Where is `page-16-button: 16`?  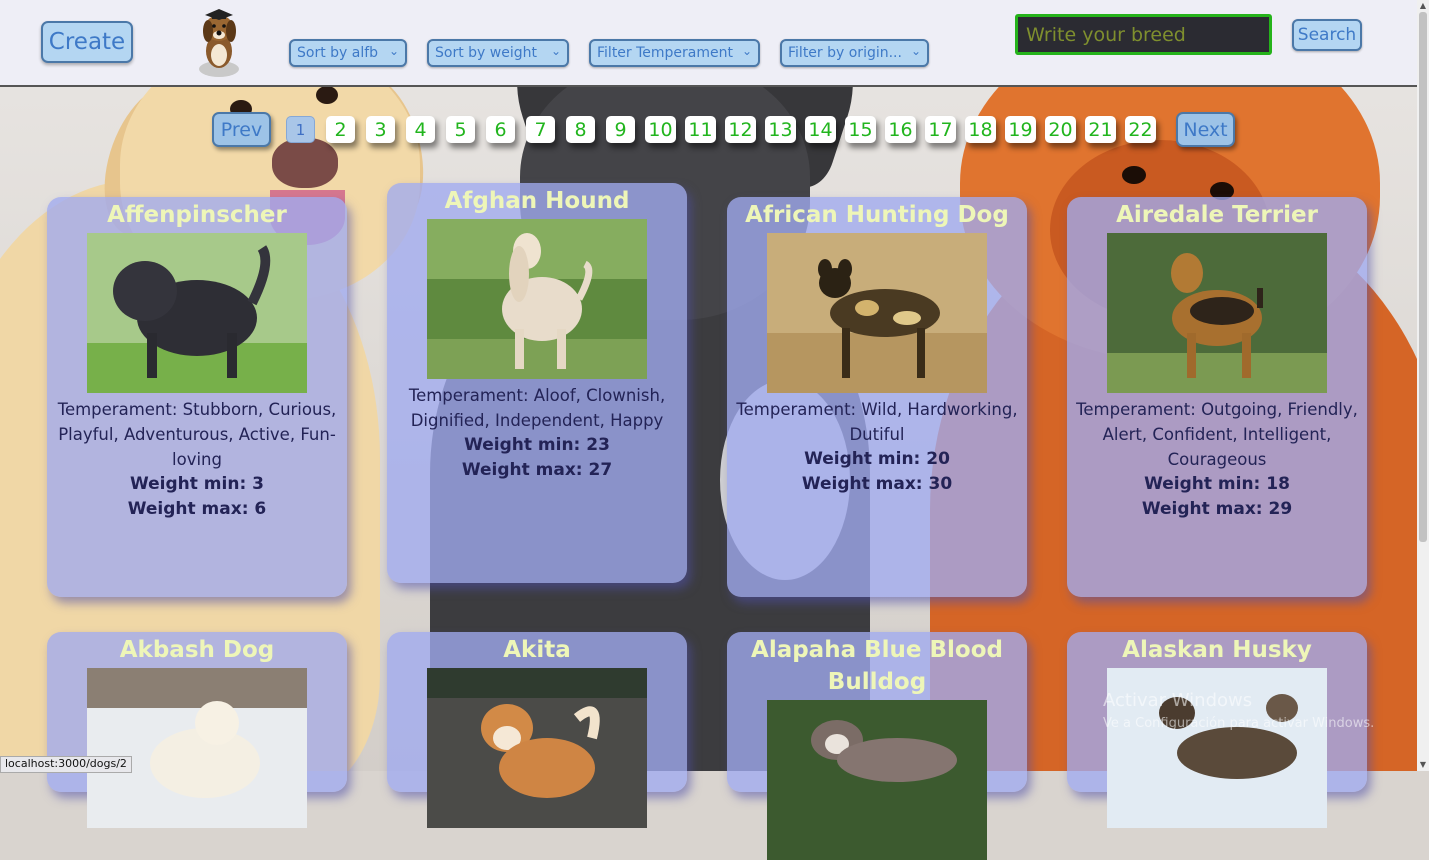
page-16-button: 16 is located at coordinates (900, 129).